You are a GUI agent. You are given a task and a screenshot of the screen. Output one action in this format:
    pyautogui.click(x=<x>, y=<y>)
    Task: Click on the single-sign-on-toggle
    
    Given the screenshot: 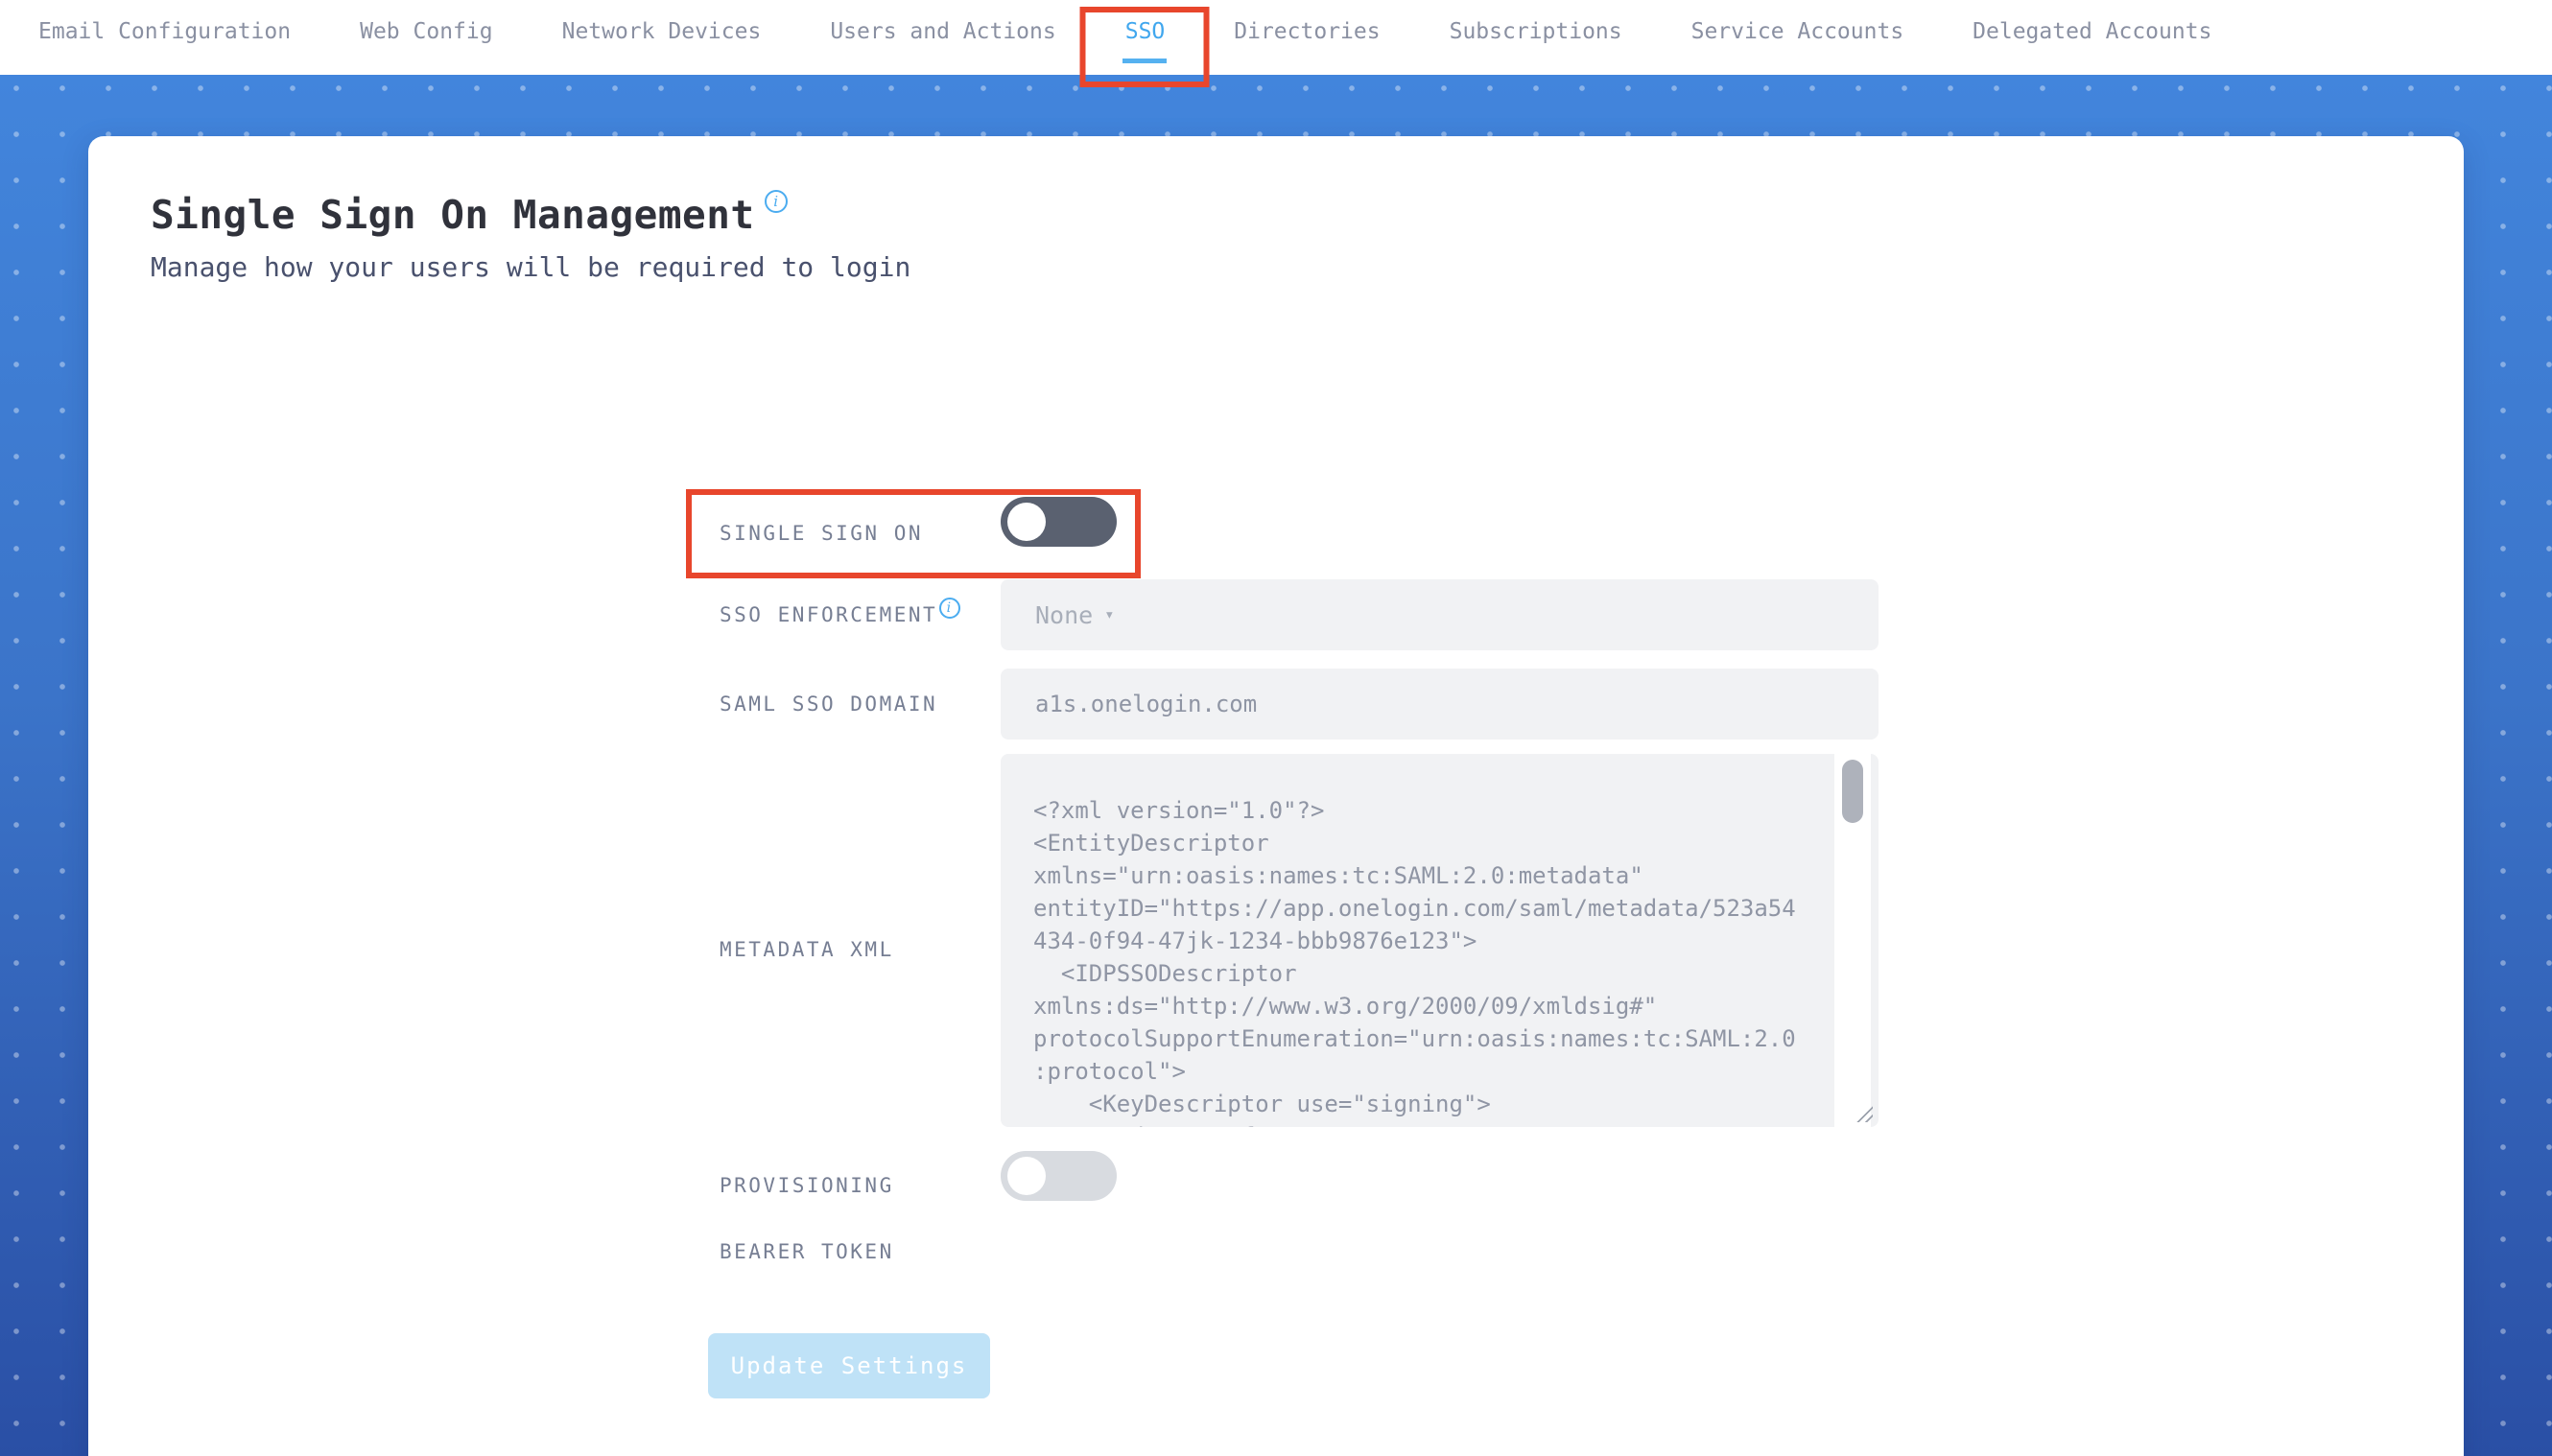 What is the action you would take?
    pyautogui.click(x=1059, y=522)
    